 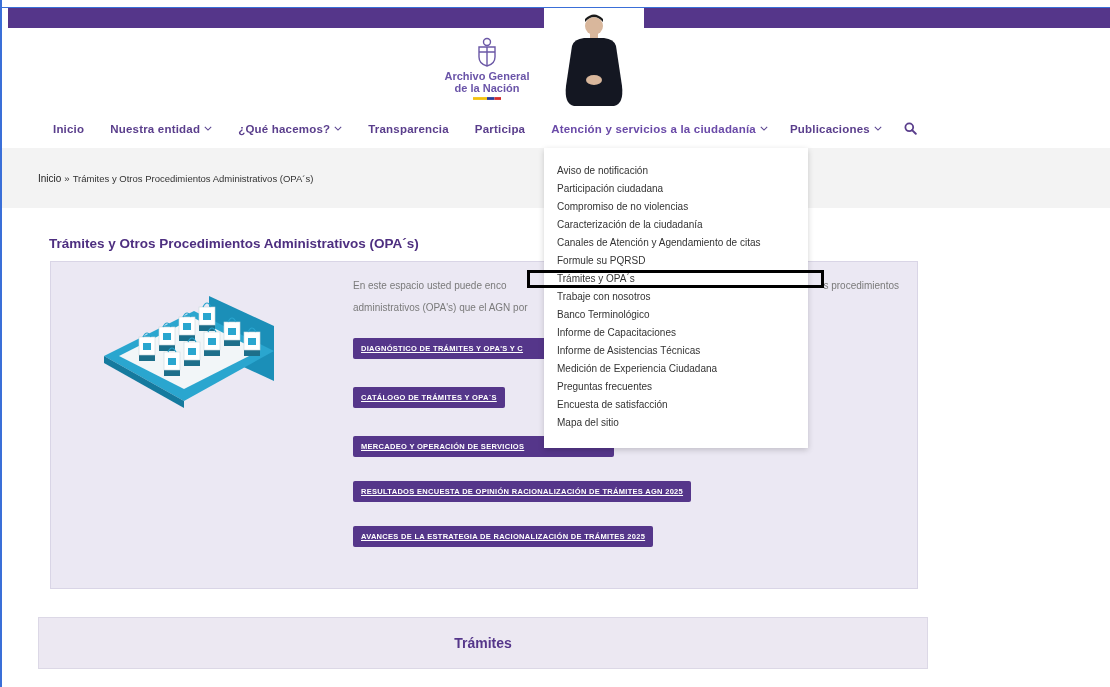 I want to click on coat-of-arms-icon, so click(x=487, y=52).